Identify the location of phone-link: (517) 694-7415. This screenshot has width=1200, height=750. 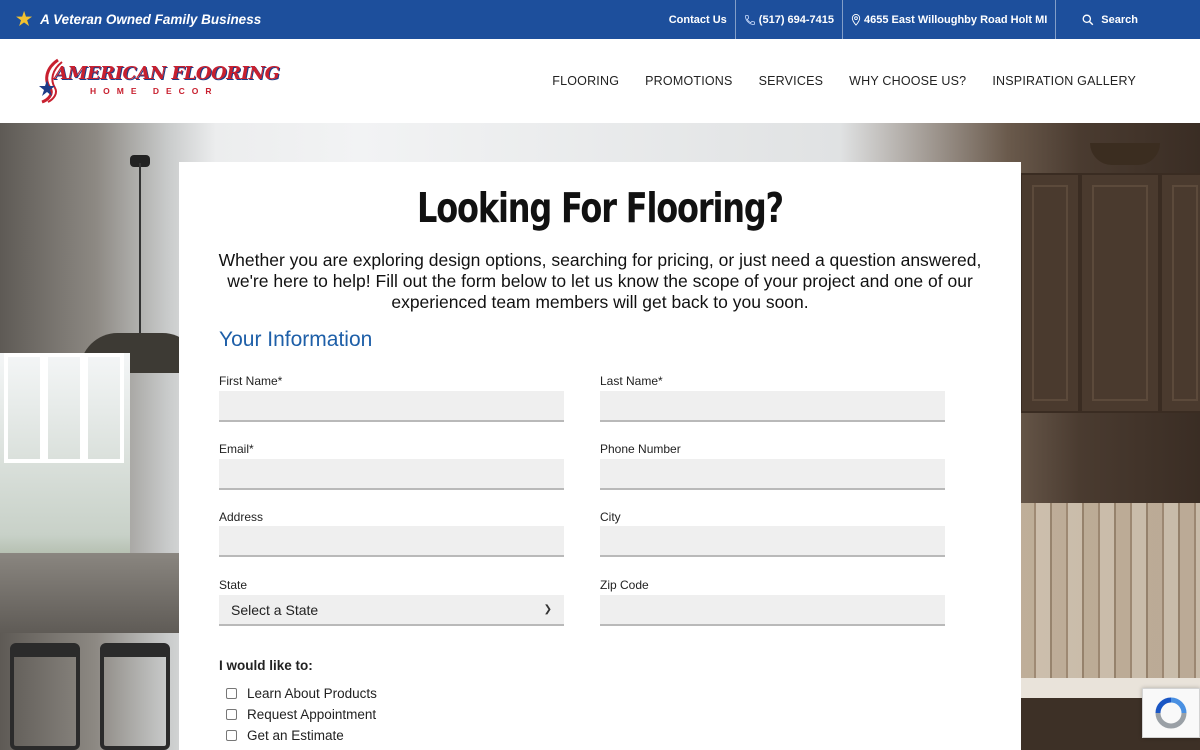
(788, 19).